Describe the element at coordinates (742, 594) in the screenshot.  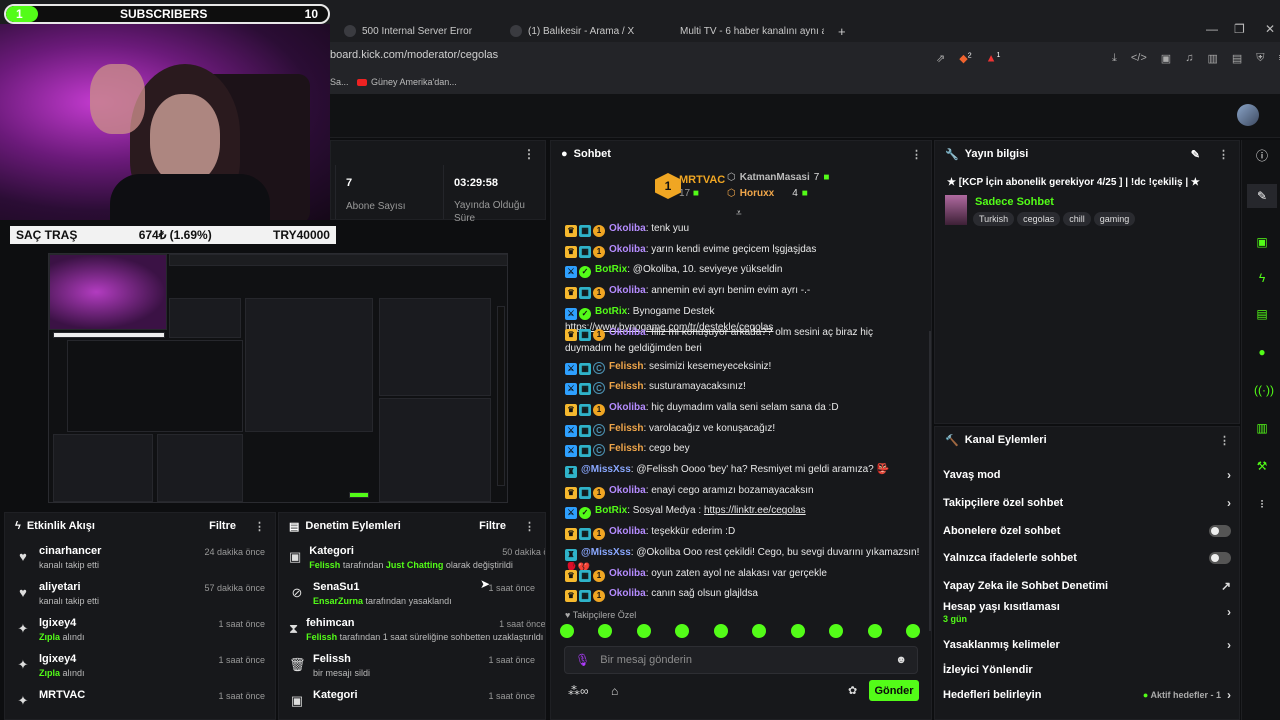
I see `chat-message: ♛ ▦ 1 Okoliba: canın sağ olsun glajldsa` at that location.